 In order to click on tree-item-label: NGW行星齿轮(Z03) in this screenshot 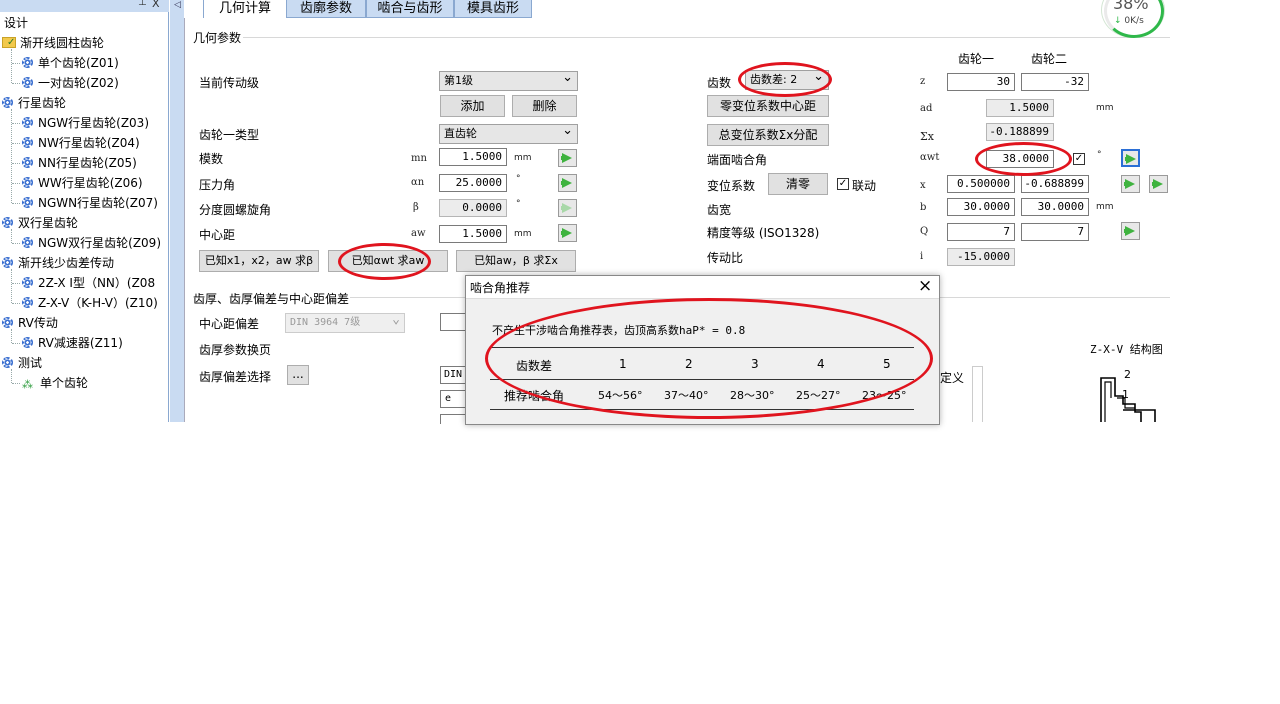, I will do `click(93, 123)`.